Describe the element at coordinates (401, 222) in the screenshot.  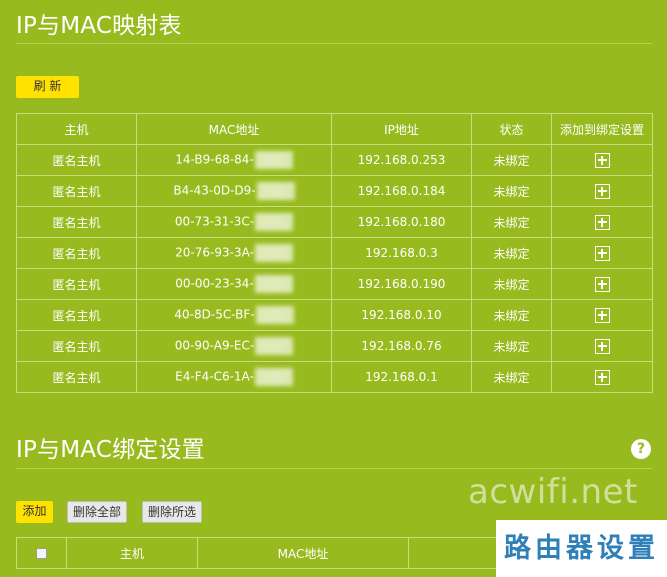
I see `ip-cell: 192.168.0.180` at that location.